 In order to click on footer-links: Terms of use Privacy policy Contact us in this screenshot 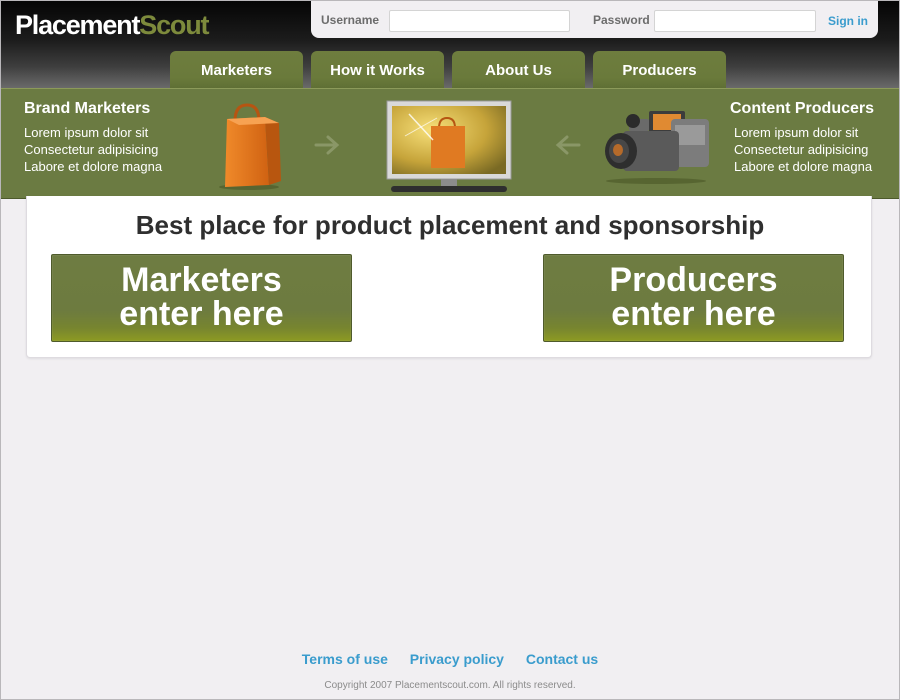, I will do `click(450, 659)`.